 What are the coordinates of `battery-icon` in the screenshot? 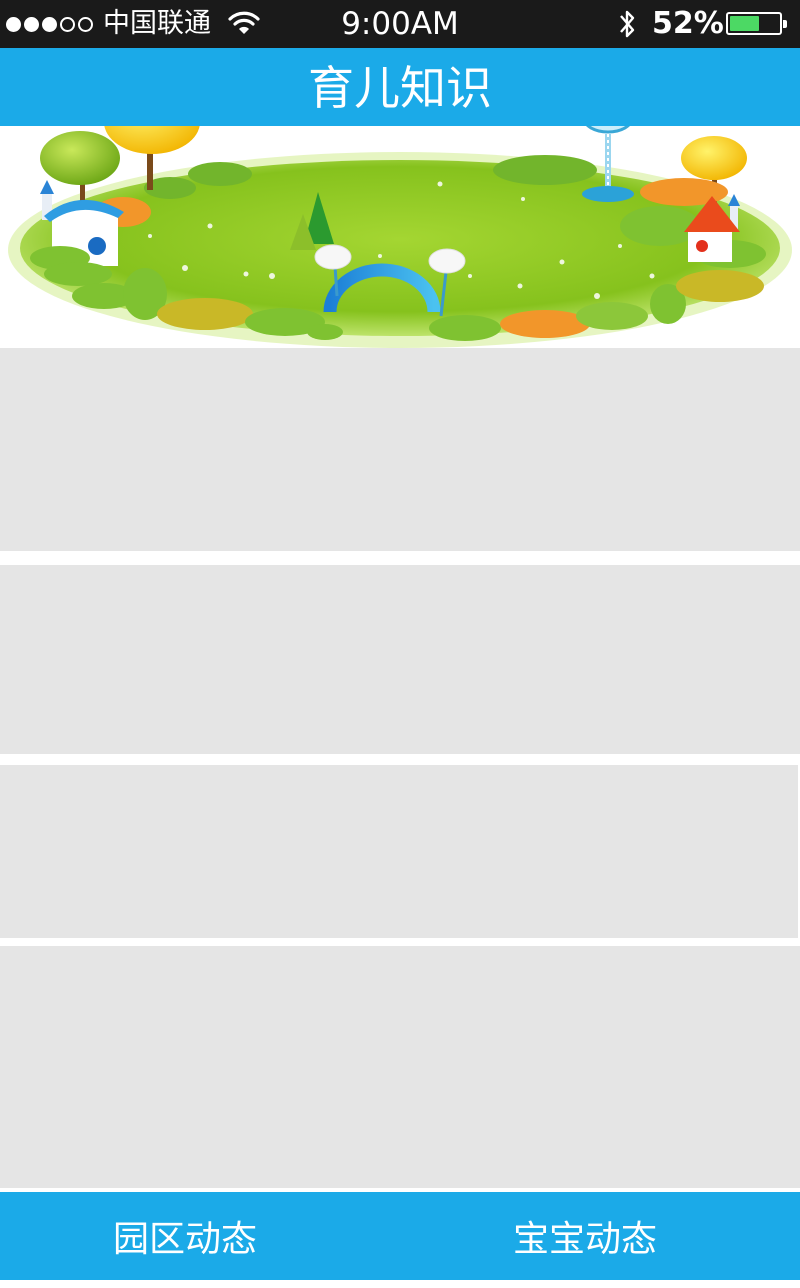 It's located at (756, 23).